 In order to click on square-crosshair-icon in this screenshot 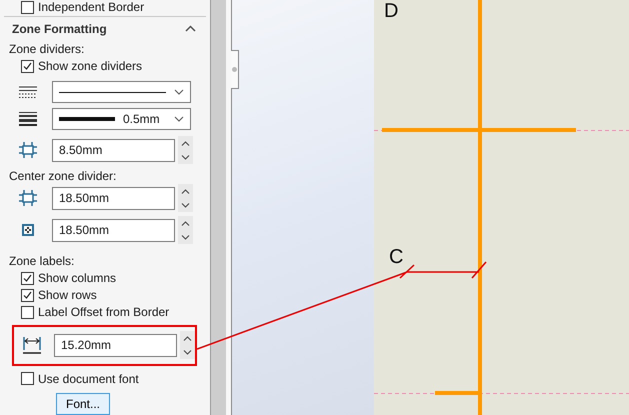, I will do `click(28, 230)`.